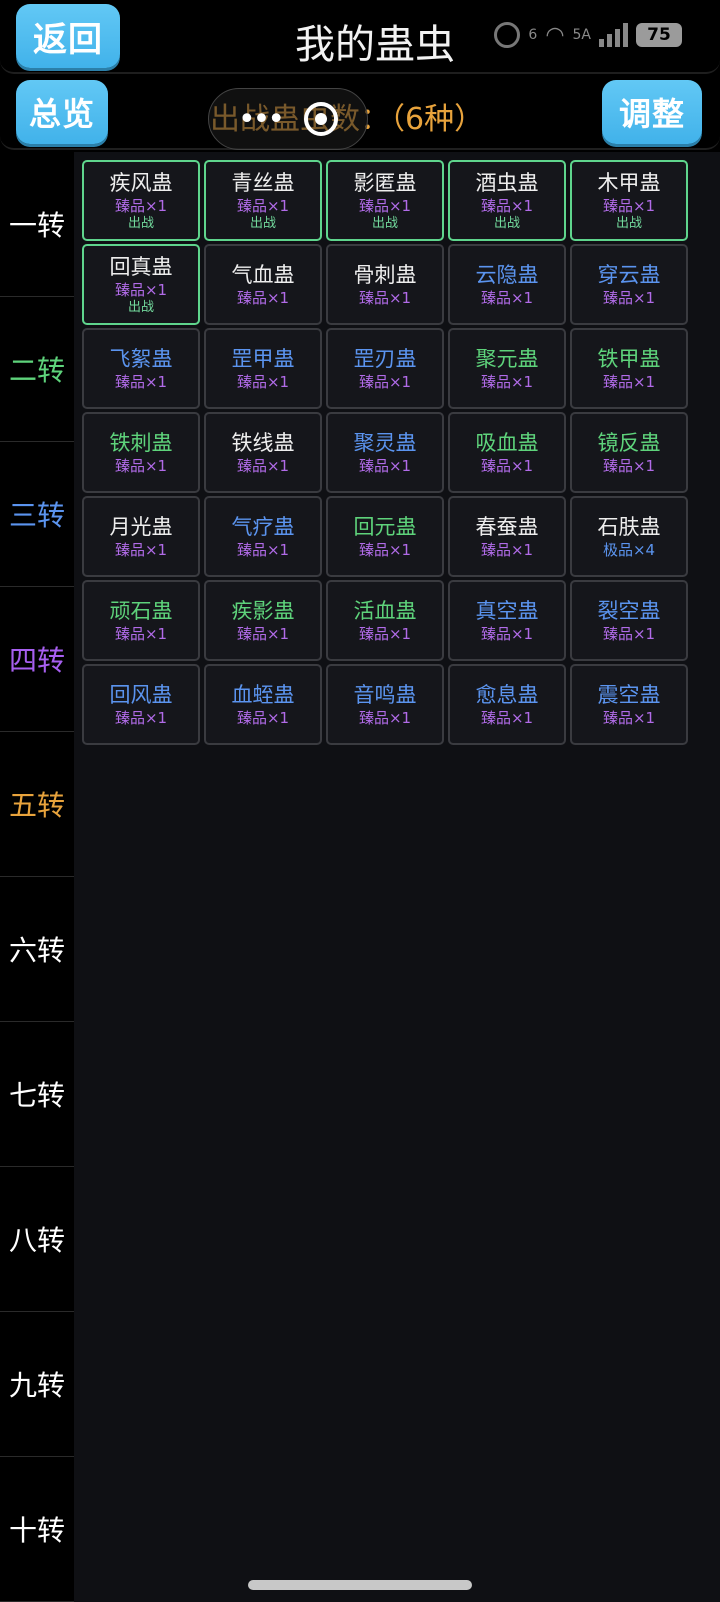  Describe the element at coordinates (261, 119) in the screenshot. I see `more-icon: •••` at that location.